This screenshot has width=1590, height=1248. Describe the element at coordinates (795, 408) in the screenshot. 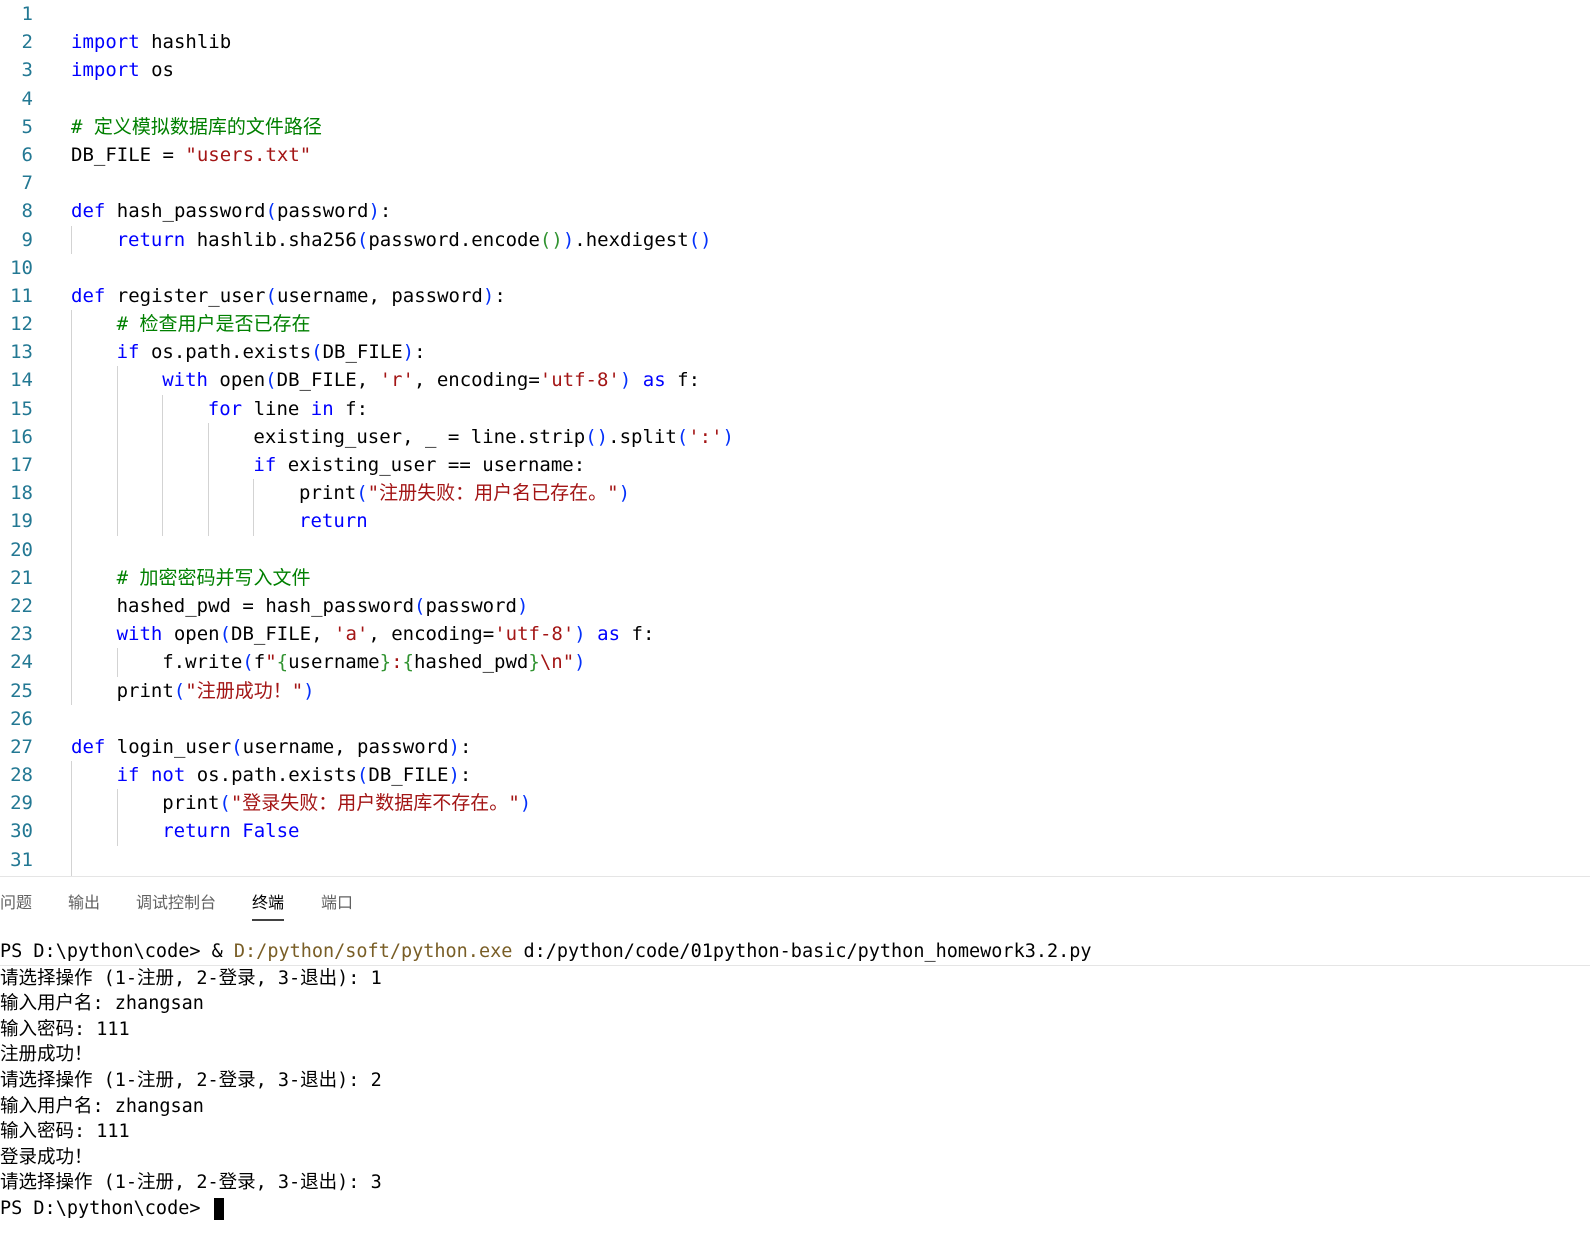

I see `code-line: 15 for line in f:` at that location.